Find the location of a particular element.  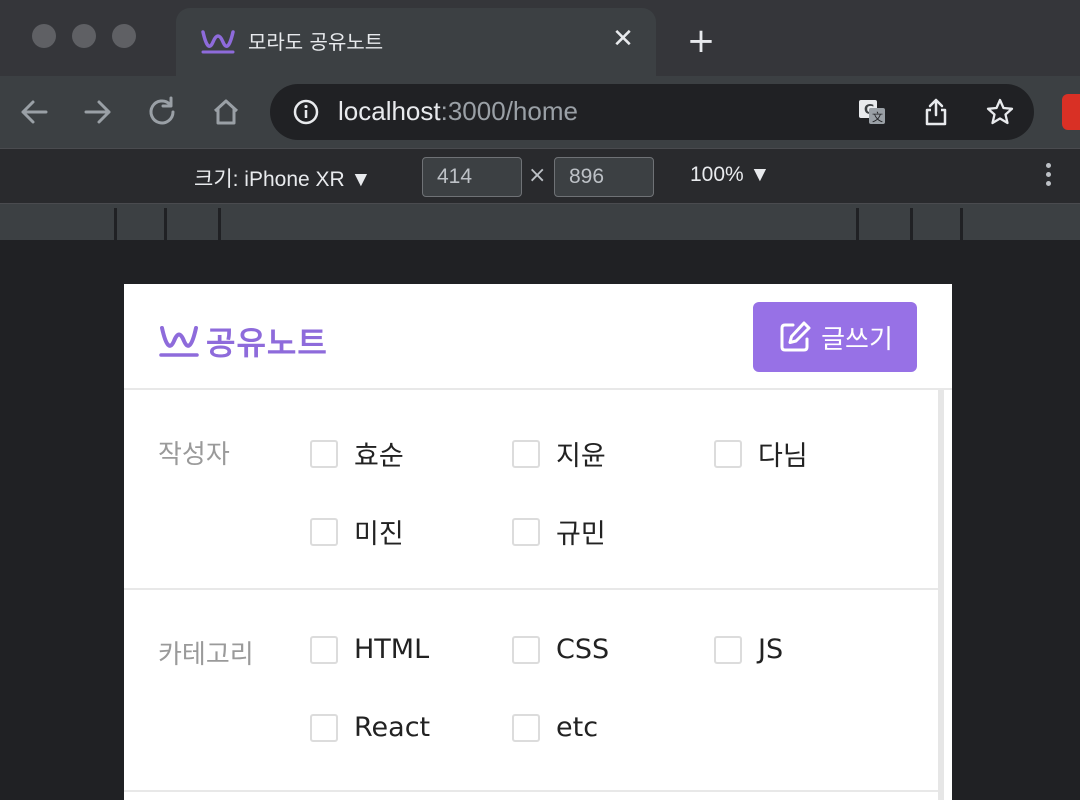

option-label: 미진 is located at coordinates (379, 534).